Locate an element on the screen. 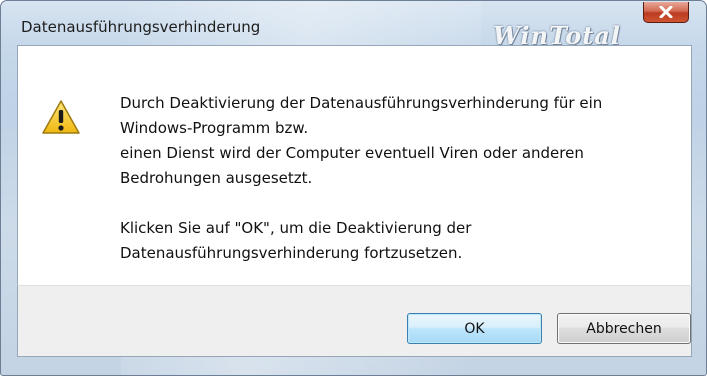 The height and width of the screenshot is (376, 707). ok-button: OK is located at coordinates (474, 328).